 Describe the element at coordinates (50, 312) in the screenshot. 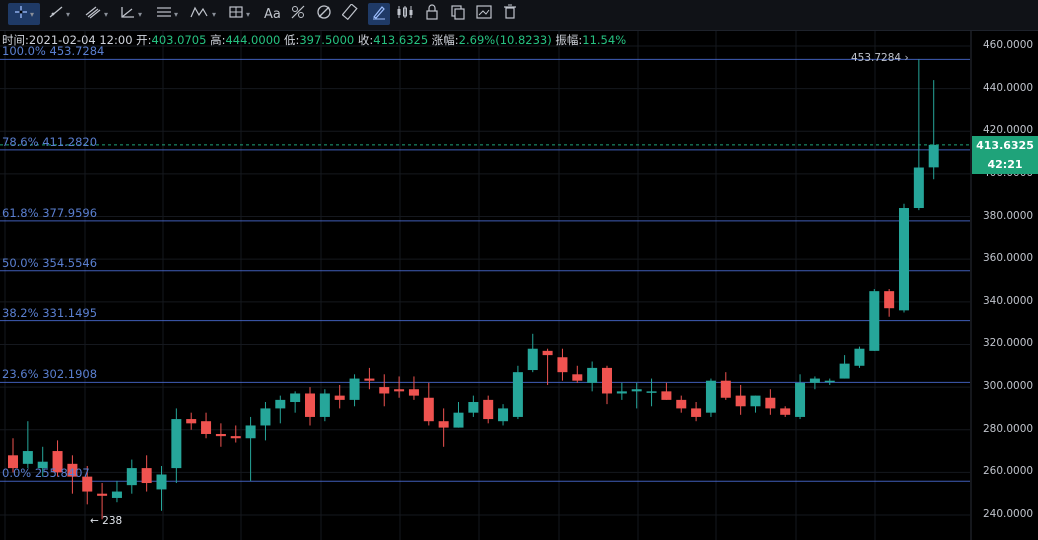

I see `fib-level-label: 38.2% 331.1495` at that location.